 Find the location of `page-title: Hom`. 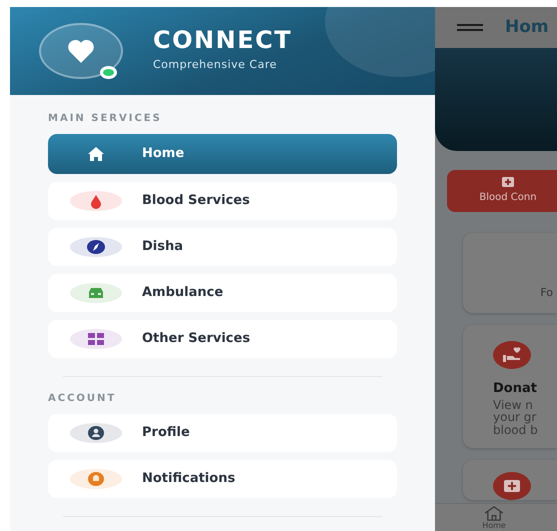

page-title: Hom is located at coordinates (527, 27).